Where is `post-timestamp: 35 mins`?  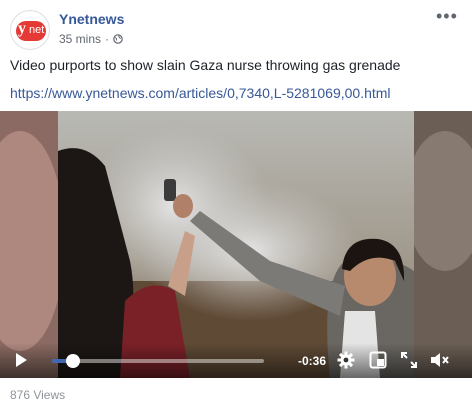 post-timestamp: 35 mins is located at coordinates (80, 39).